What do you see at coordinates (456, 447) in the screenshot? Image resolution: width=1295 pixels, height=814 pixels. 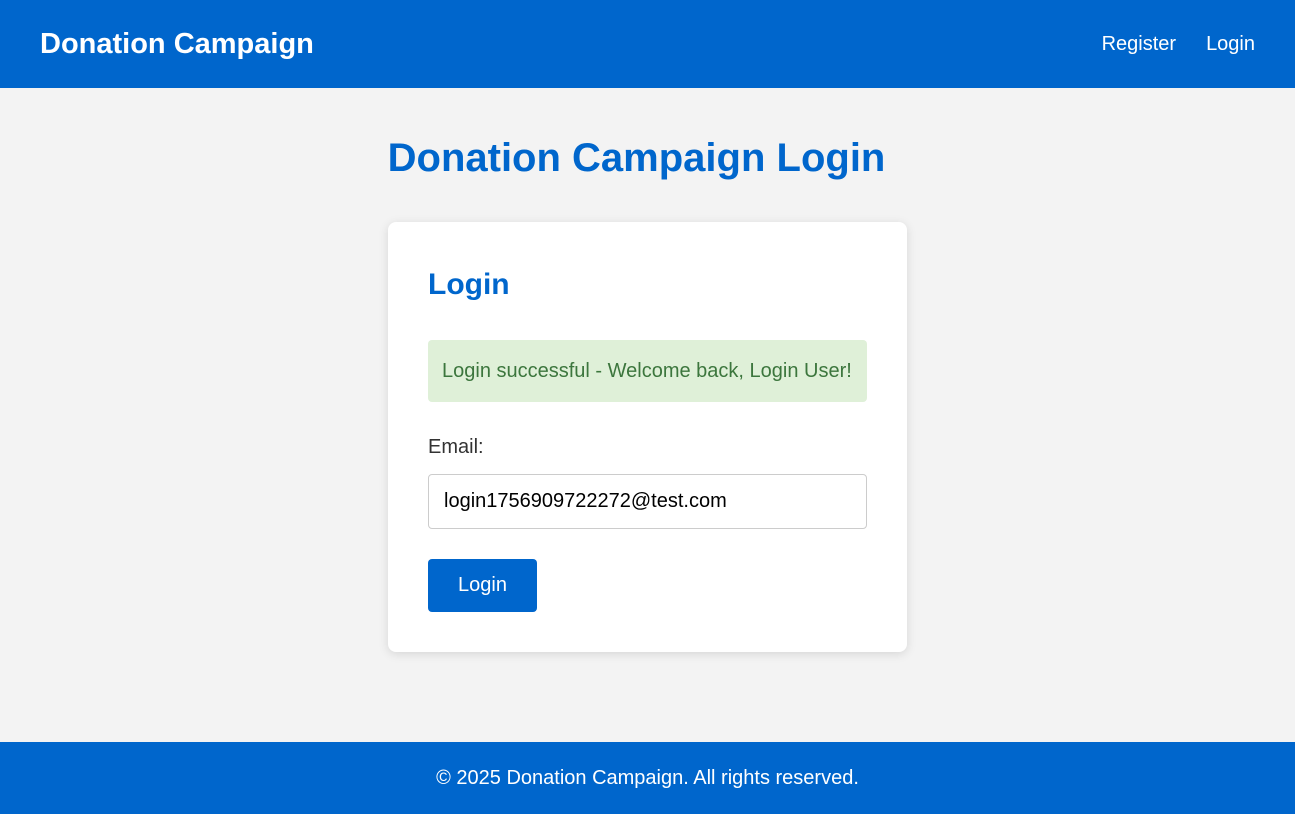 I see `email-label: Email:` at bounding box center [456, 447].